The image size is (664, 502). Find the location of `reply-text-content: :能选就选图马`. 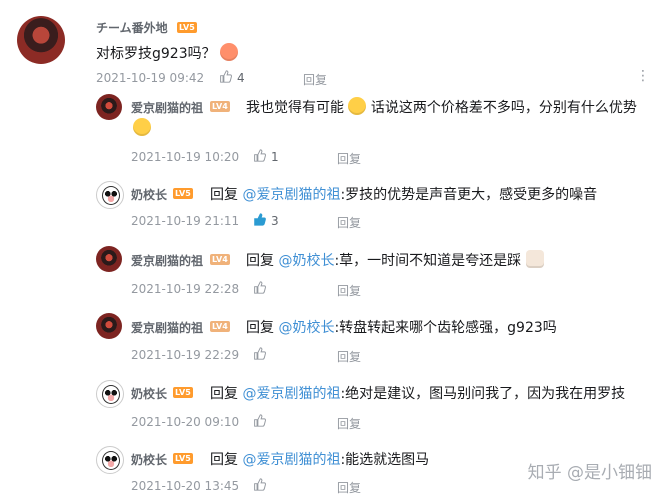

reply-text-content: :能选就选图马 is located at coordinates (385, 460).